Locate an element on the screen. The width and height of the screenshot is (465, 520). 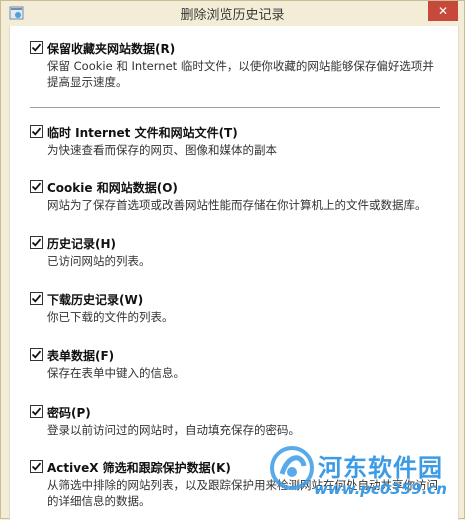
option-label: 历史记录(H) is located at coordinates (81, 243).